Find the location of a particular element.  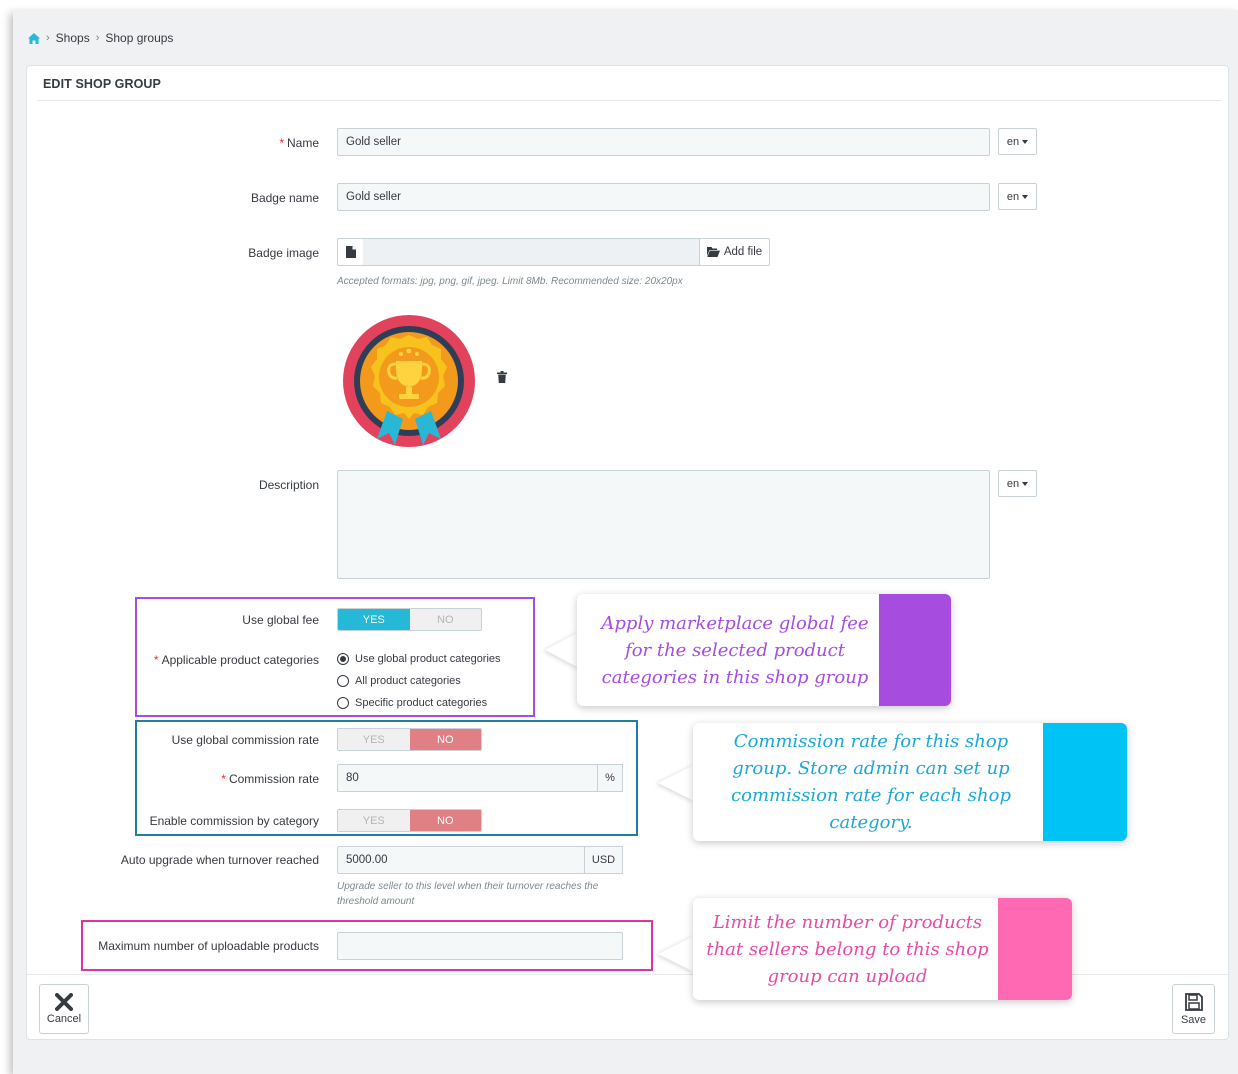

name-lang-dropdown: en is located at coordinates (1017, 141).